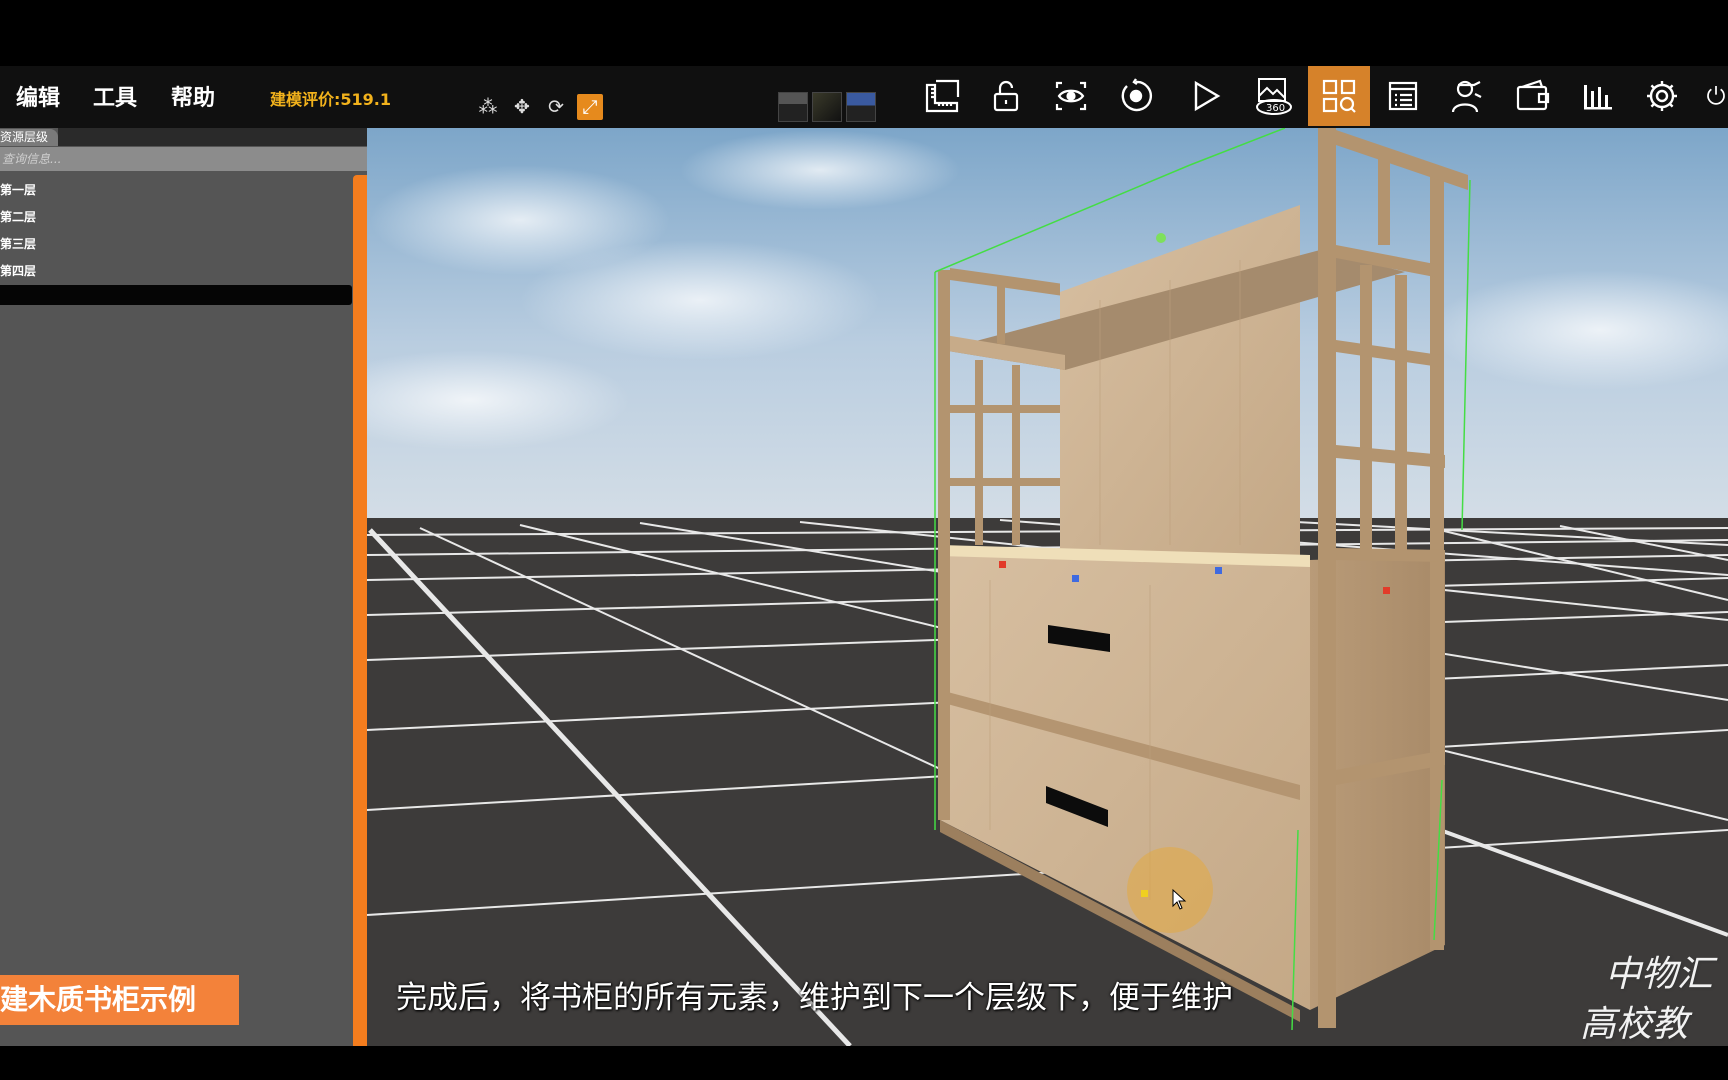 This screenshot has width=1728, height=1080. Describe the element at coordinates (1071, 96) in the screenshot. I see `eye-icon` at that location.